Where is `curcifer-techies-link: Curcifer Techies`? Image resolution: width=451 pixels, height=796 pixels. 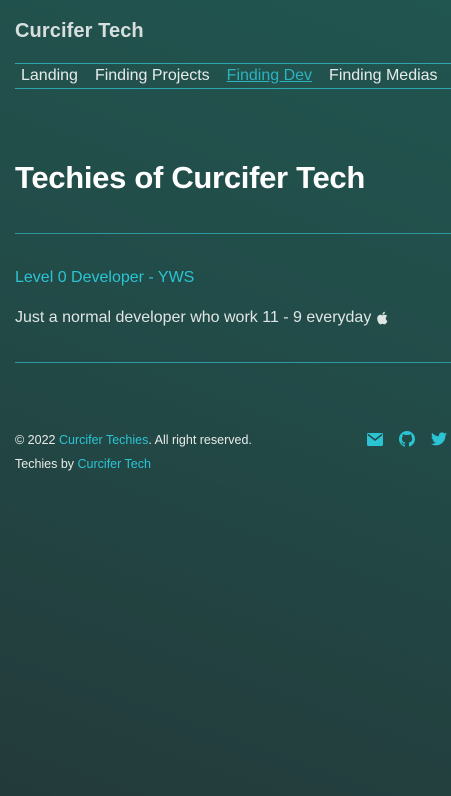 curcifer-techies-link: Curcifer Techies is located at coordinates (103, 440).